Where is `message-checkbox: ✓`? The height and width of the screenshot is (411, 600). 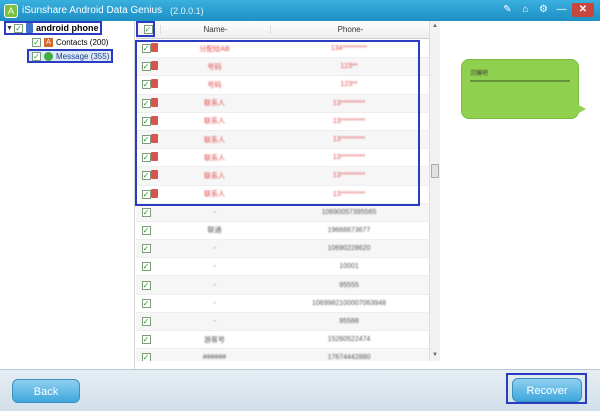
message-checkbox: ✓ is located at coordinates (36, 56).